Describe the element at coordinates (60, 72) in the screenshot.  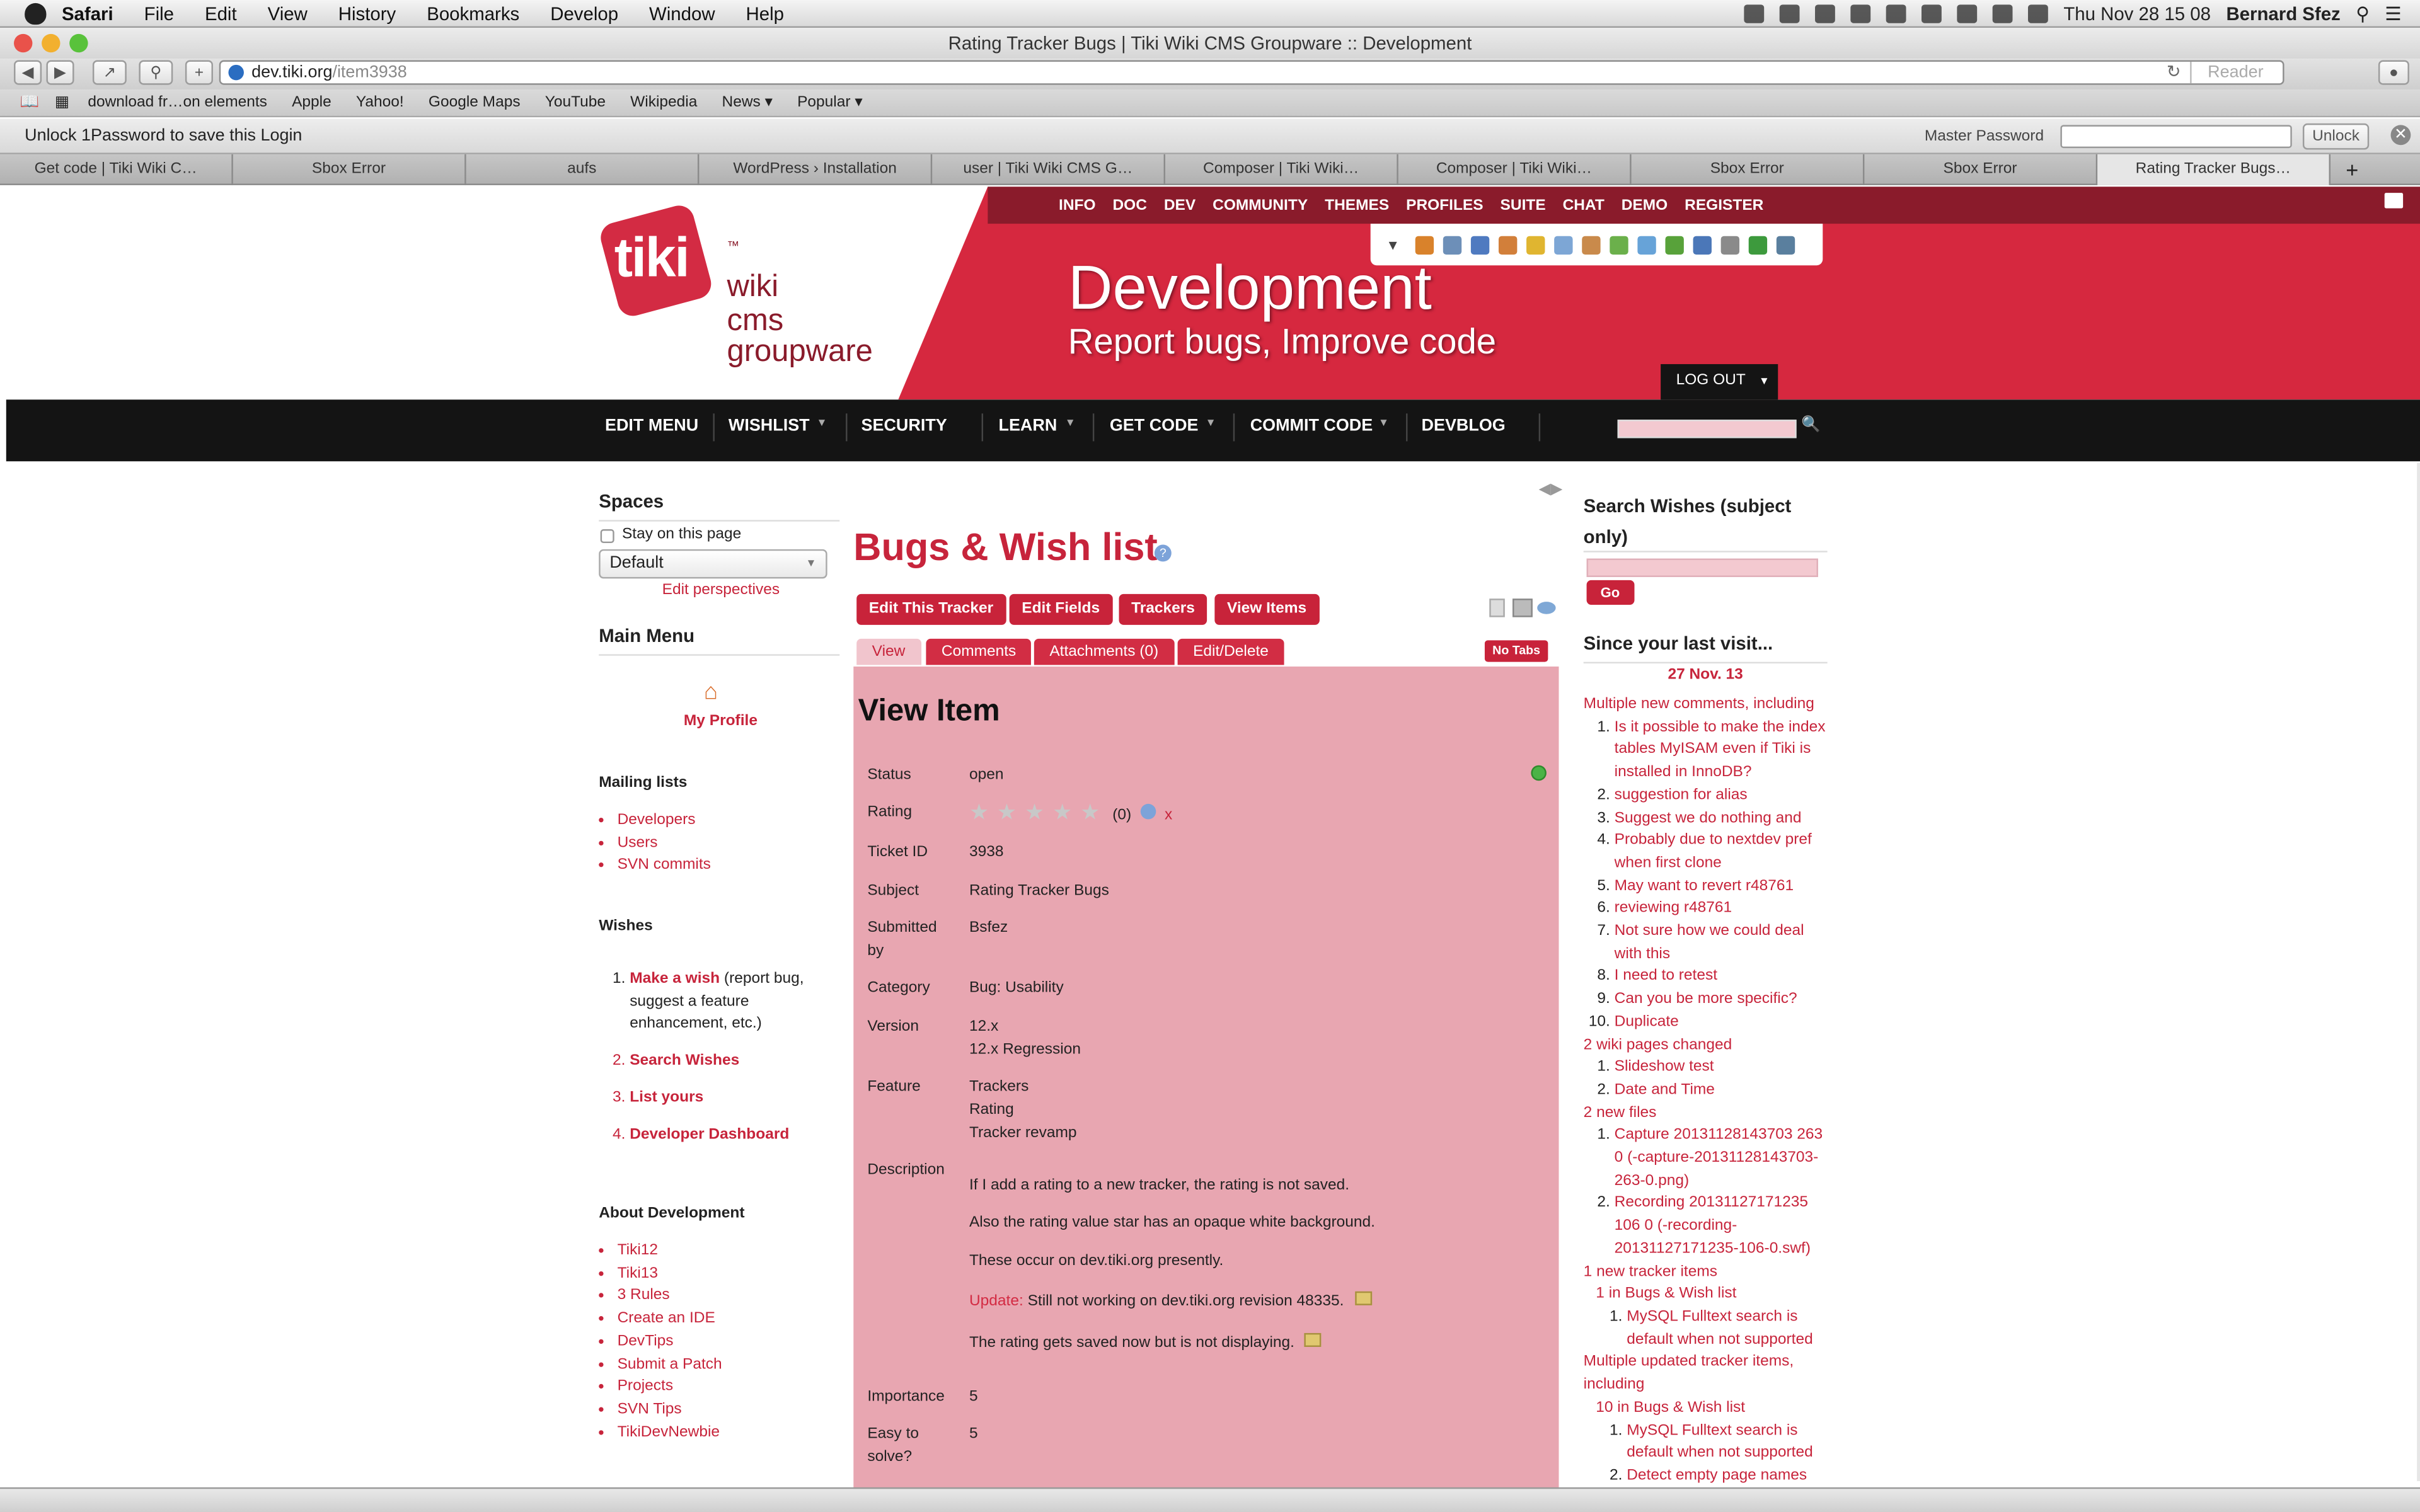
I see `forward-button: ▶` at that location.